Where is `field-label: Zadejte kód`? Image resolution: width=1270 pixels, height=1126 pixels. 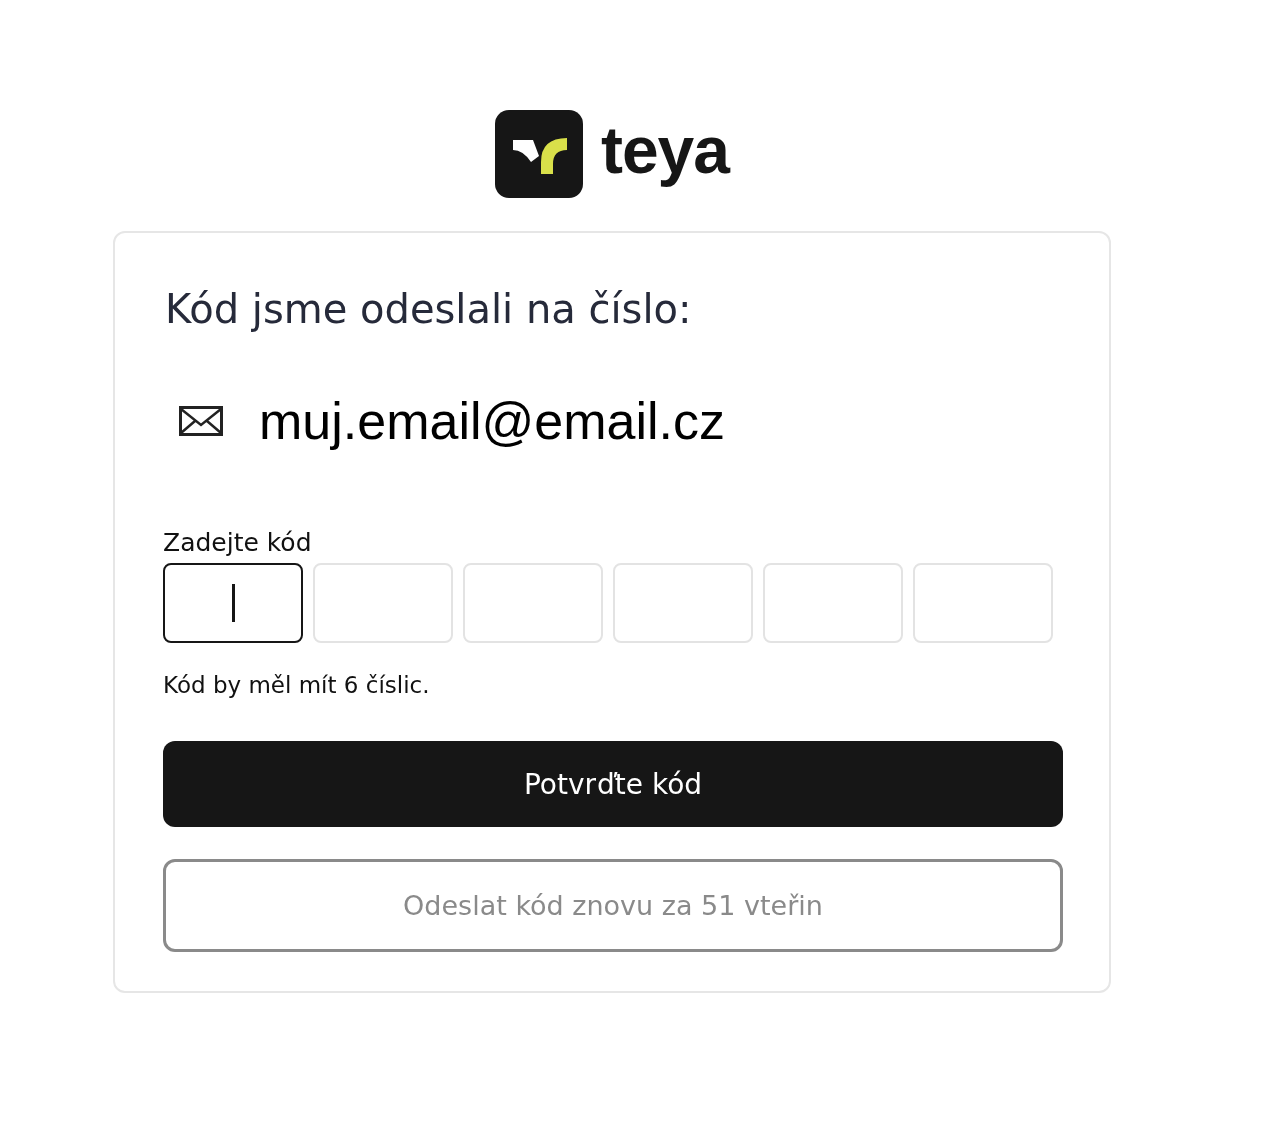
field-label: Zadejte kód is located at coordinates (238, 543).